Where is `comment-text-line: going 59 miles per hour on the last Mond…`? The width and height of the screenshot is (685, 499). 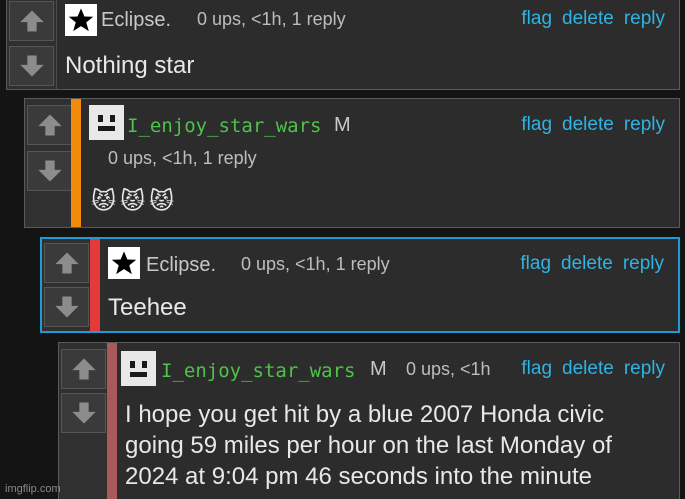
comment-text-line: going 59 miles per hour on the last Mond… is located at coordinates (368, 445).